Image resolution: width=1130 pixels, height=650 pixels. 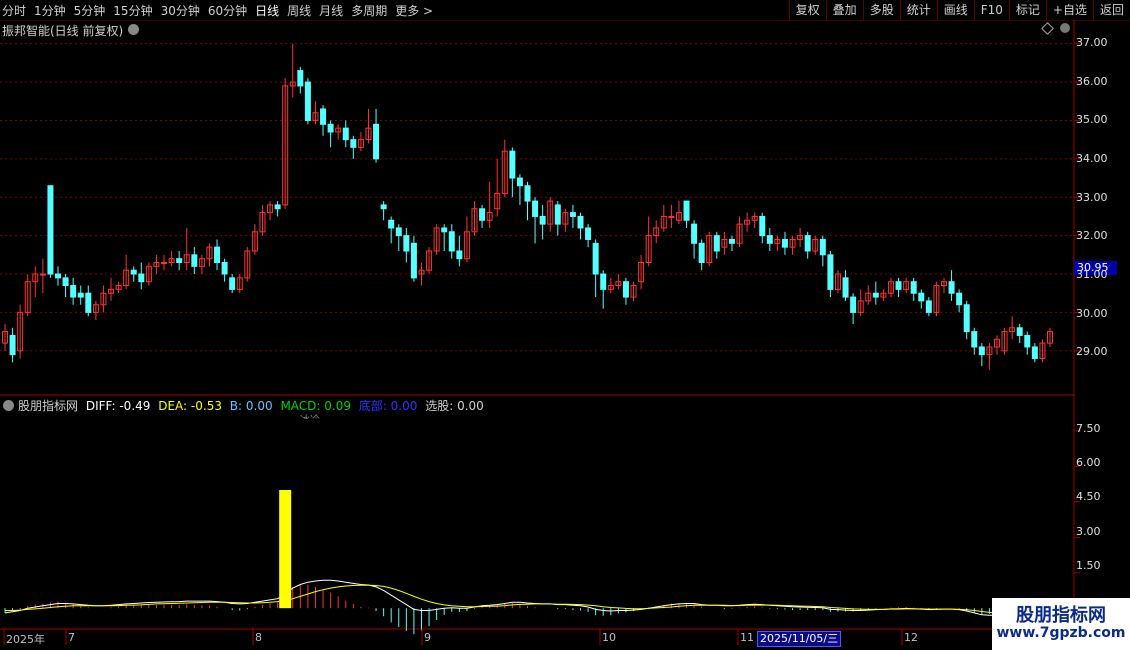 What do you see at coordinates (1092, 274) in the screenshot?
I see `price-tick-6: 31.00` at bounding box center [1092, 274].